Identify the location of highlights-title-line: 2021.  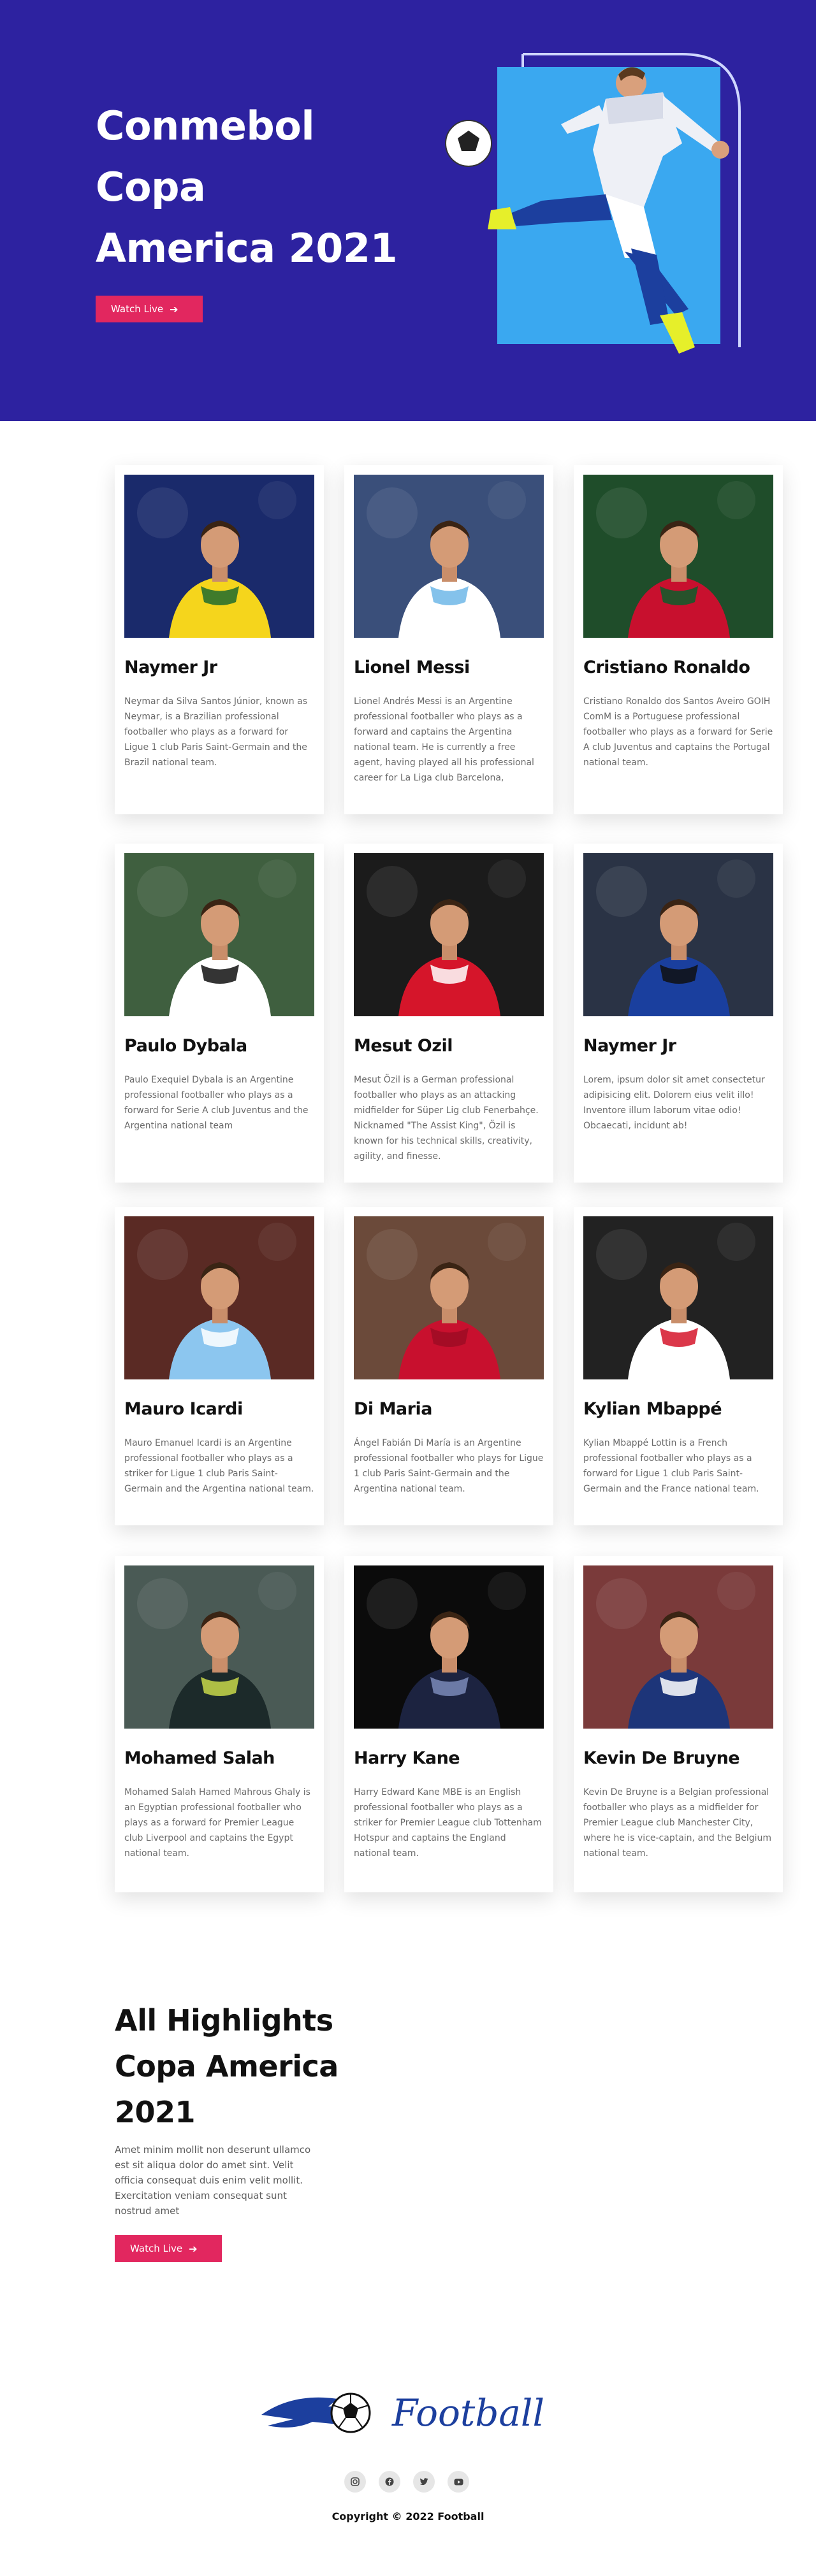
(155, 2112).